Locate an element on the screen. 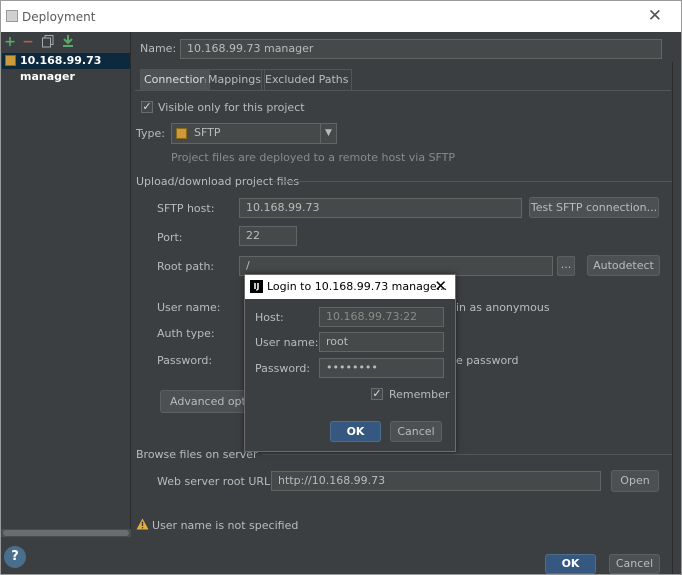  intellij-icon: IJ is located at coordinates (256, 286).